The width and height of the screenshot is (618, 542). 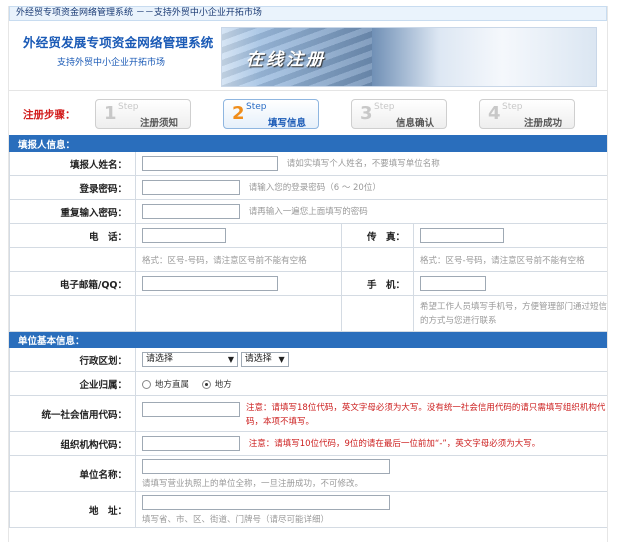 What do you see at coordinates (409, 57) in the screenshot?
I see `banner-graphic: 在线注册` at bounding box center [409, 57].